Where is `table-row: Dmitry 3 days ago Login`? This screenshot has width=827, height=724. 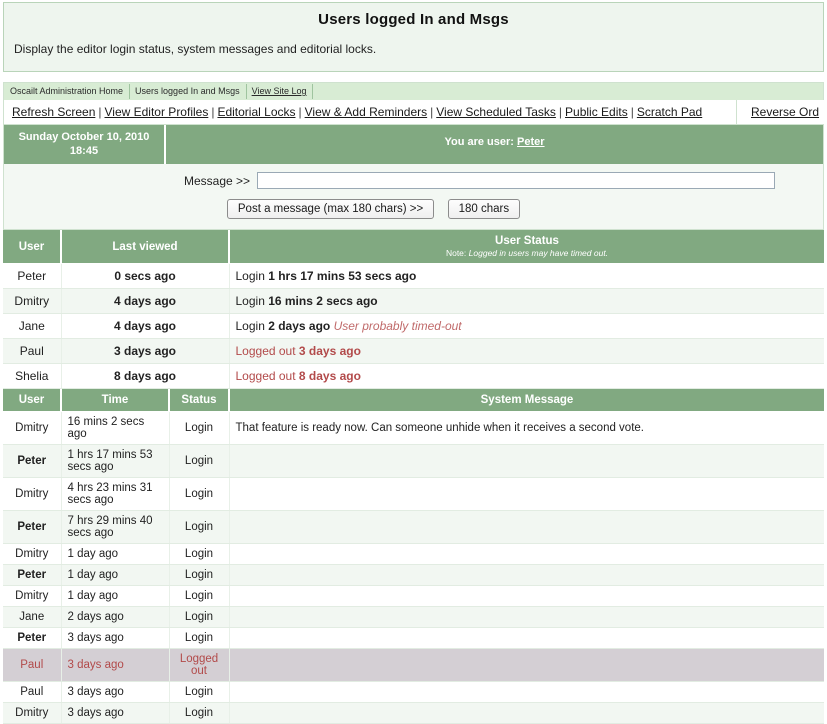 table-row: Dmitry 3 days ago Login is located at coordinates (413, 713).